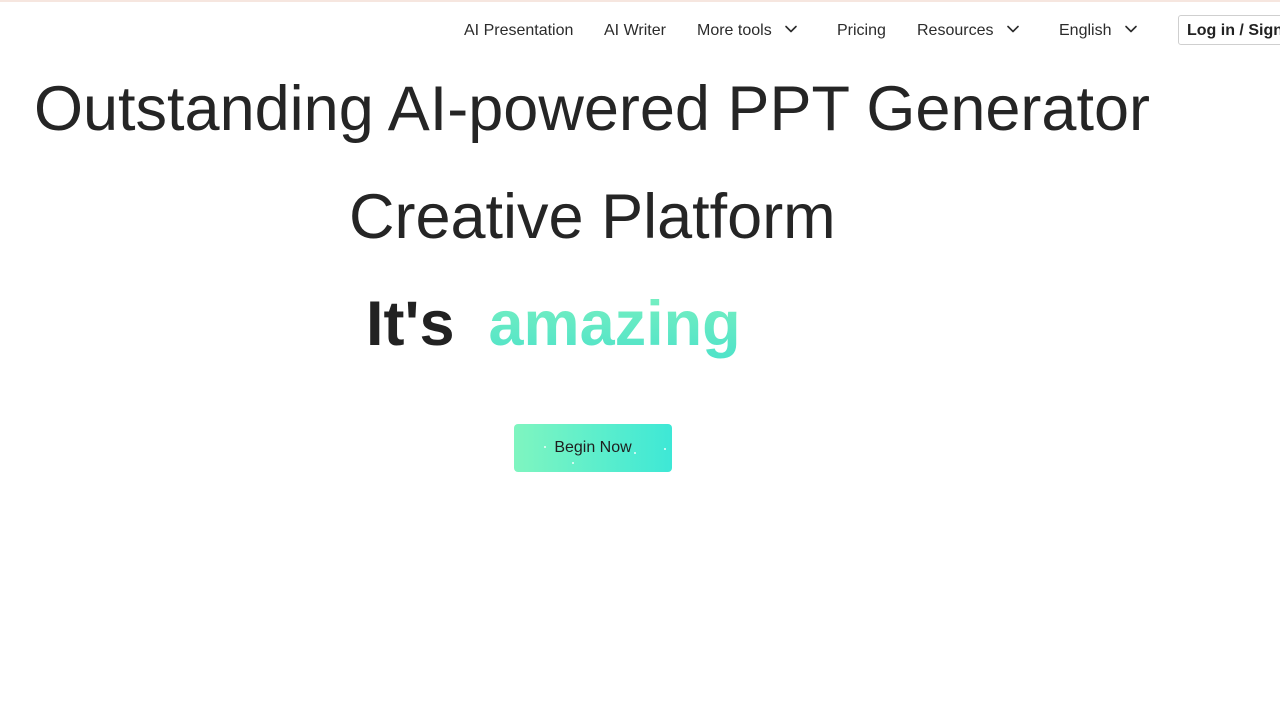 This screenshot has width=1280, height=720. What do you see at coordinates (614, 324) in the screenshot?
I see `tagline-highlight-word: amazing` at bounding box center [614, 324].